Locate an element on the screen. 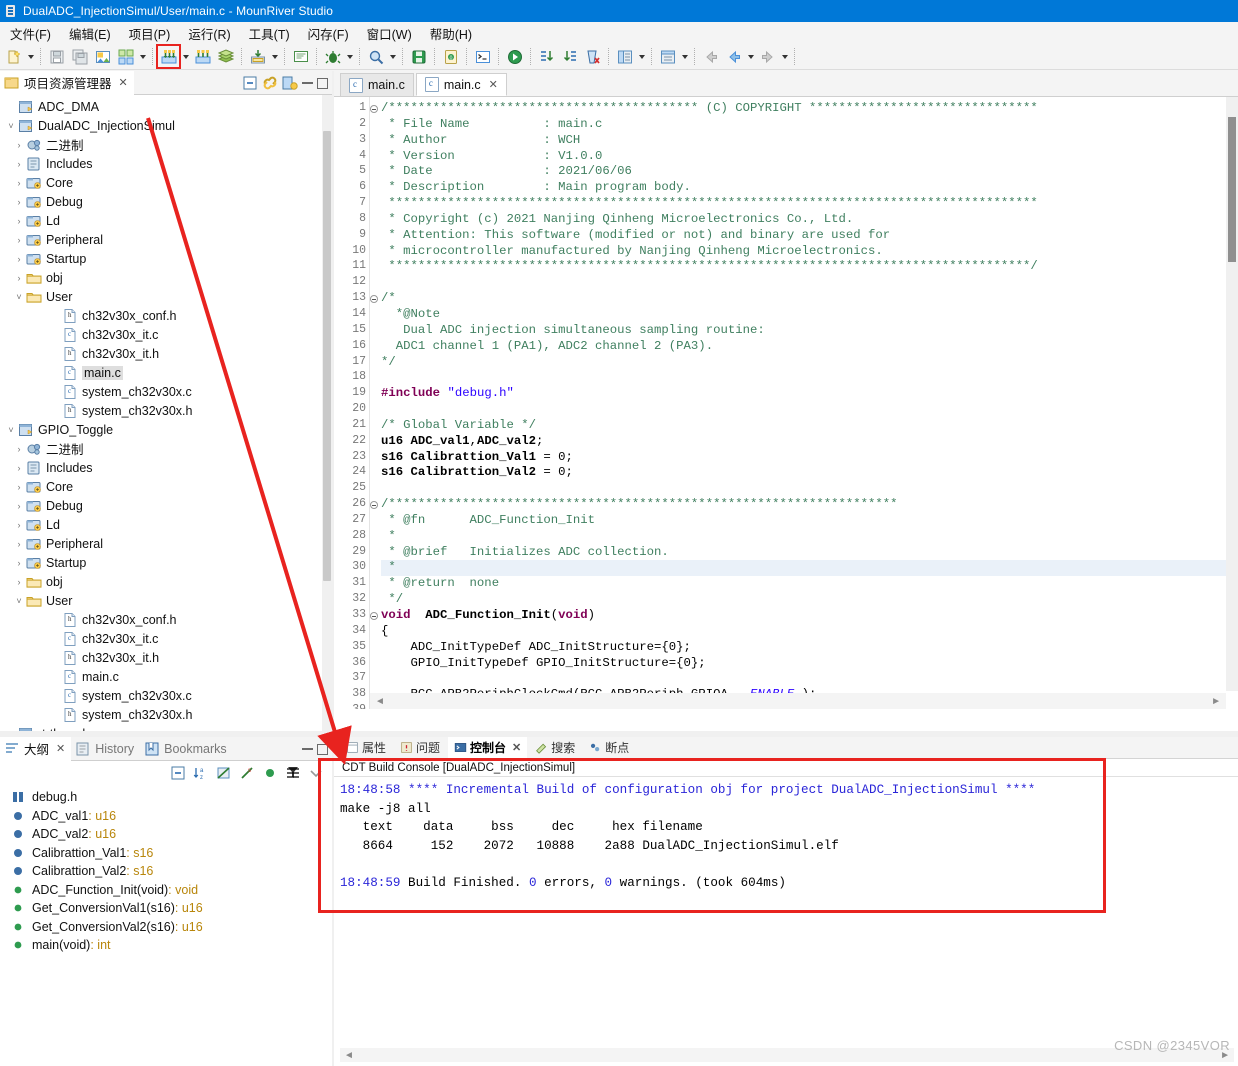 This screenshot has height=1066, width=1238. code-line: * Version : V1.0.0 is located at coordinates (809, 157).